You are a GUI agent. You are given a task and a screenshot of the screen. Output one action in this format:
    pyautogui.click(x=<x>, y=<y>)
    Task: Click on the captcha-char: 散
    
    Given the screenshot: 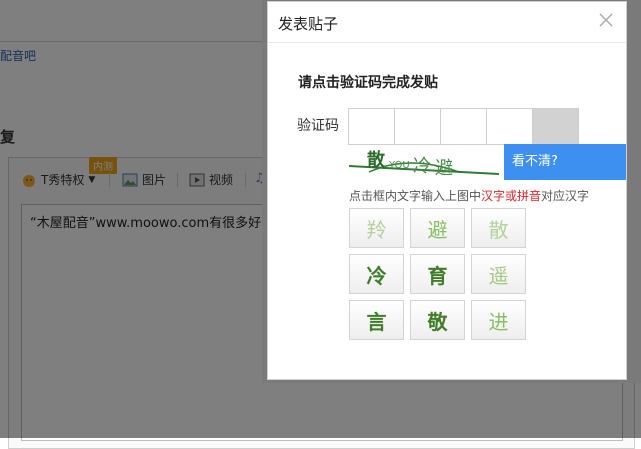 What is the action you would take?
    pyautogui.click(x=376, y=160)
    